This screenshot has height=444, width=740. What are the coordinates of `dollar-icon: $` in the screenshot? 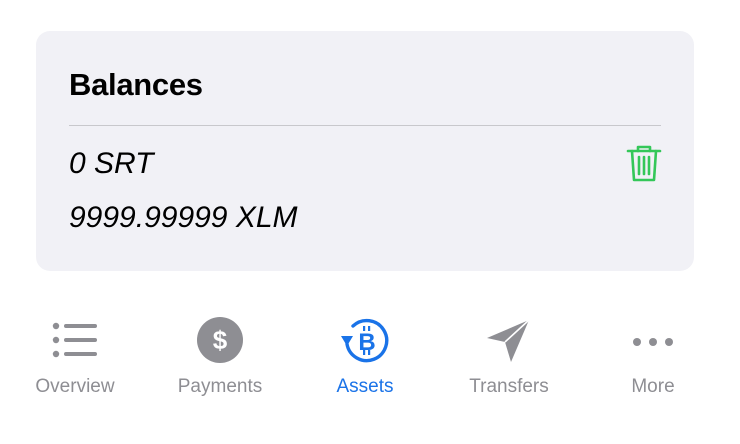 It's located at (220, 340).